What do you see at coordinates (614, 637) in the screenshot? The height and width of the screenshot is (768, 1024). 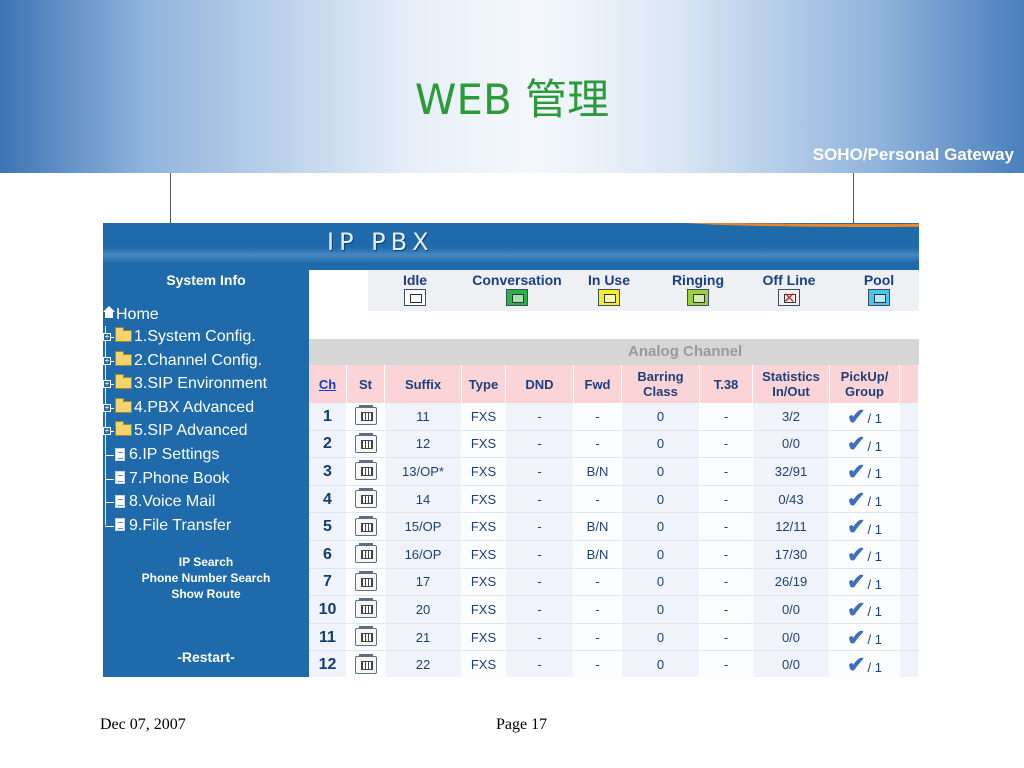 I see `table-row: 11 21 FXS - -0-0/0 ✔/ 1` at bounding box center [614, 637].